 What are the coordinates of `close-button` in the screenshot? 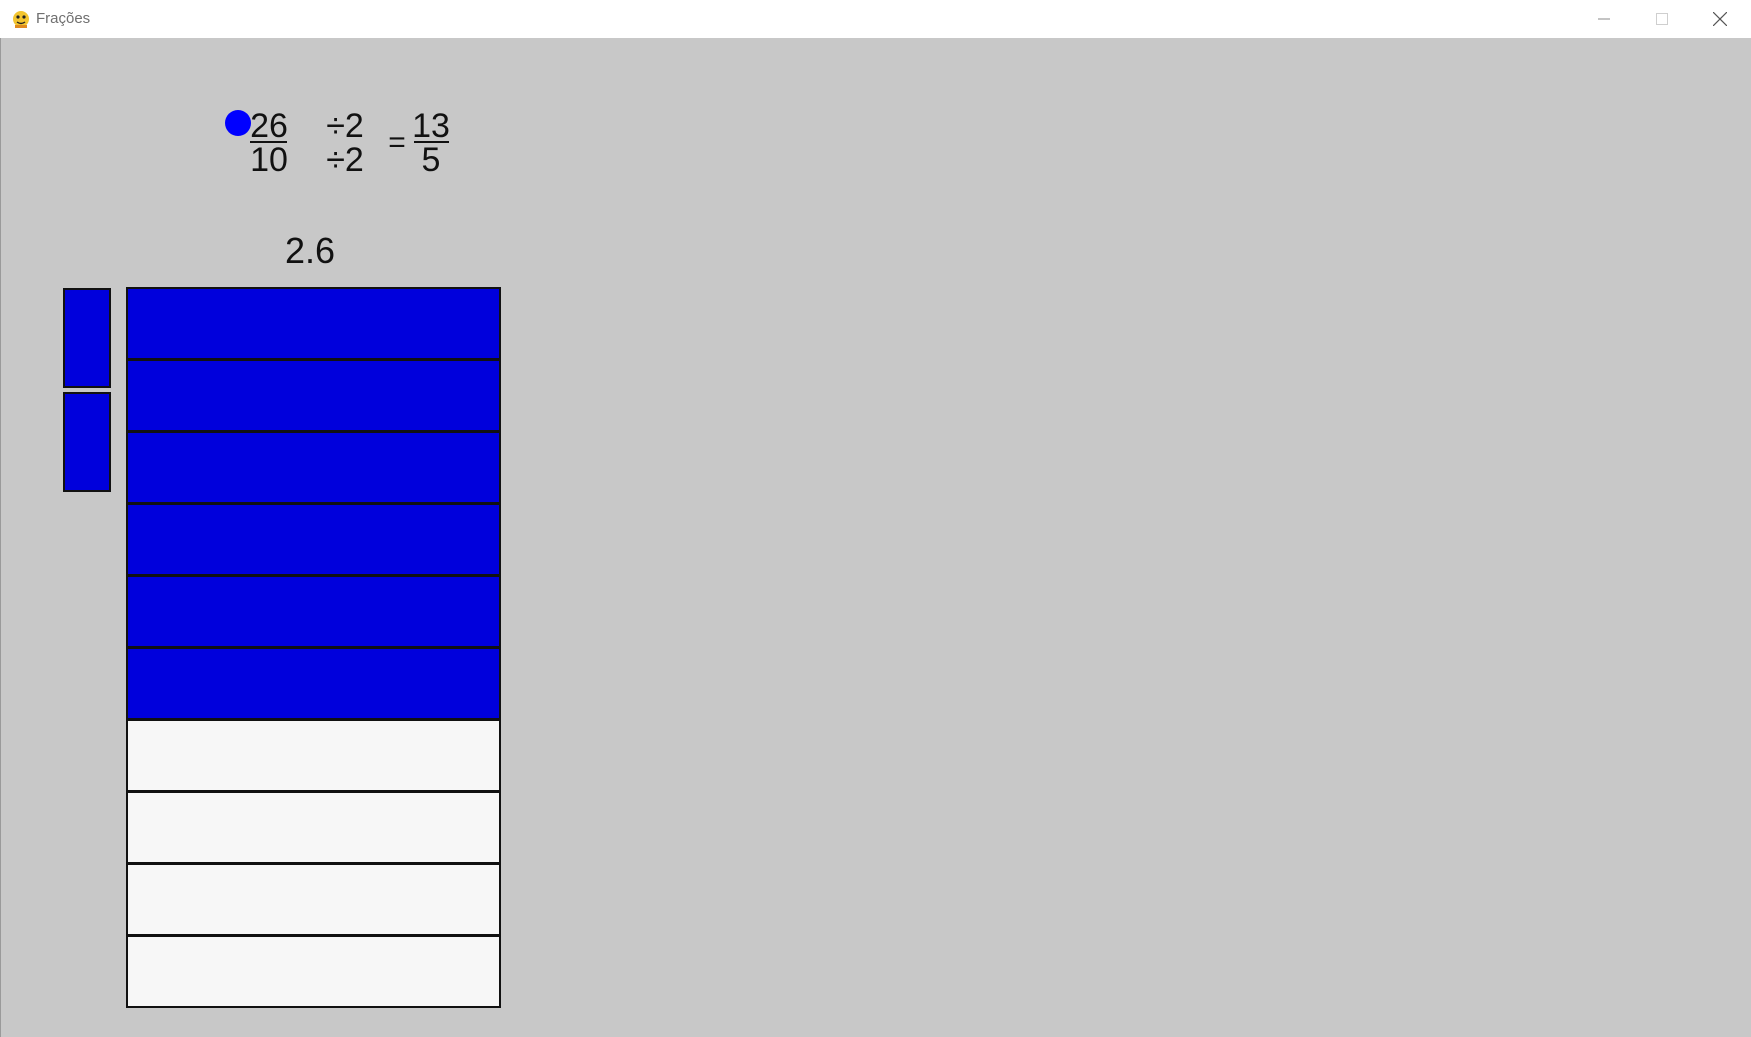 It's located at (1720, 19).